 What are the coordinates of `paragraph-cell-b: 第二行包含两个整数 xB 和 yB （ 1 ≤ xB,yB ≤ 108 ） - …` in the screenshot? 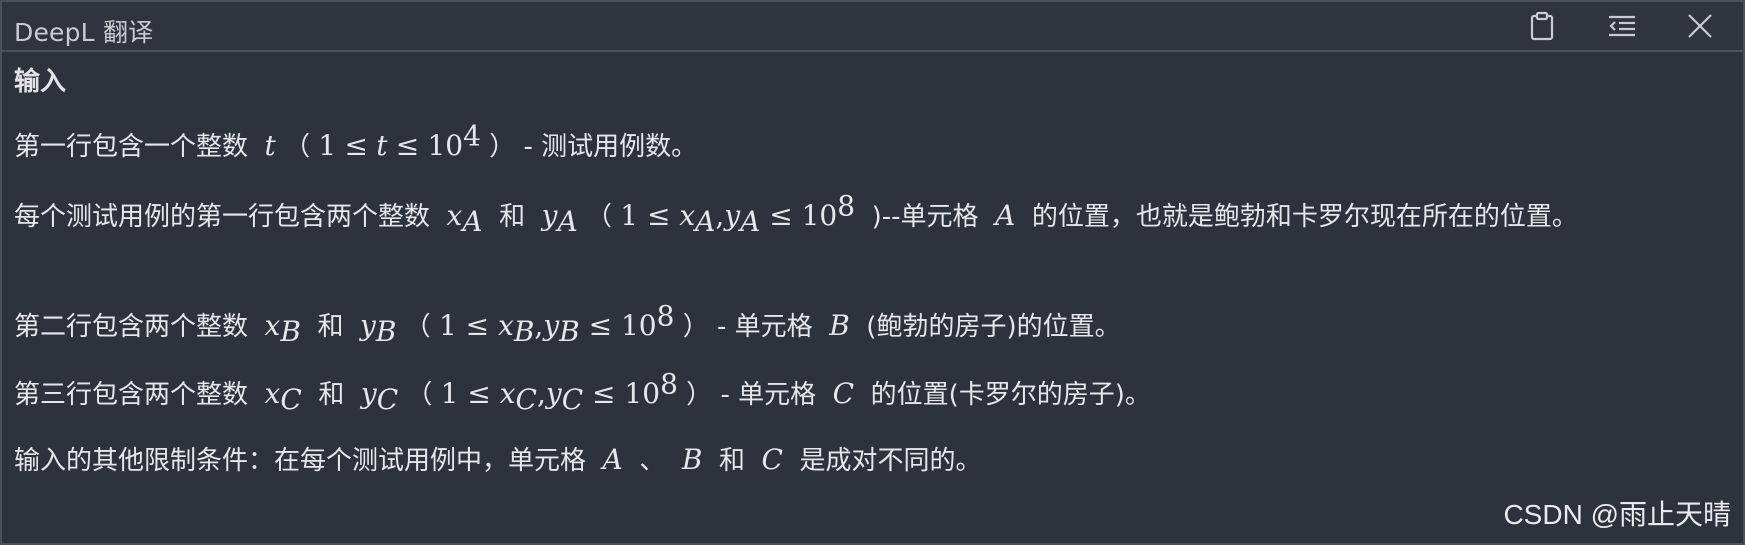 It's located at (871, 325).